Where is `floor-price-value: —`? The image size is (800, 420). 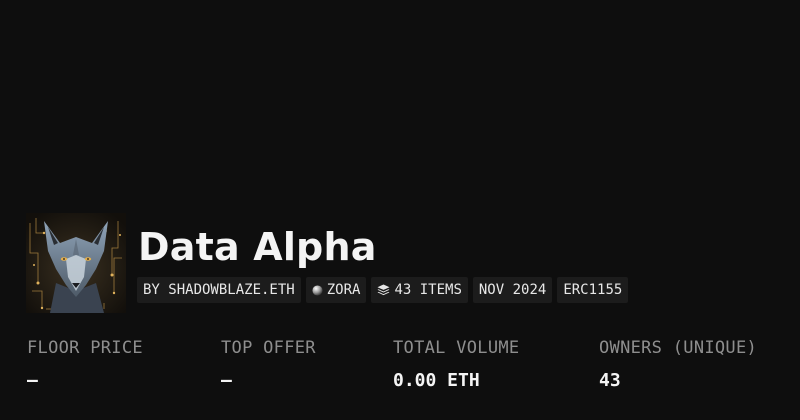
floor-price-value: — is located at coordinates (32, 380).